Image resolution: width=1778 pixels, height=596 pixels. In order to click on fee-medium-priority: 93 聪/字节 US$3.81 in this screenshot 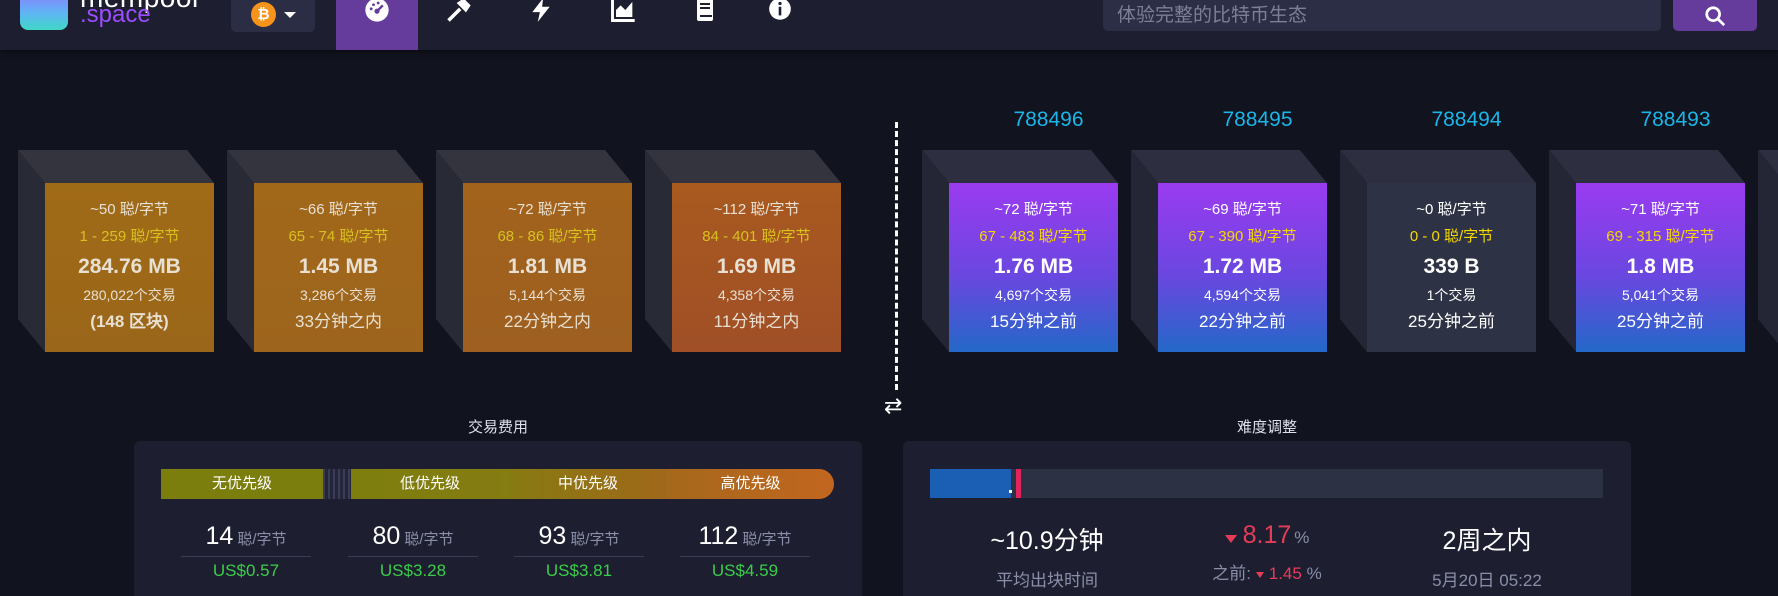, I will do `click(579, 551)`.